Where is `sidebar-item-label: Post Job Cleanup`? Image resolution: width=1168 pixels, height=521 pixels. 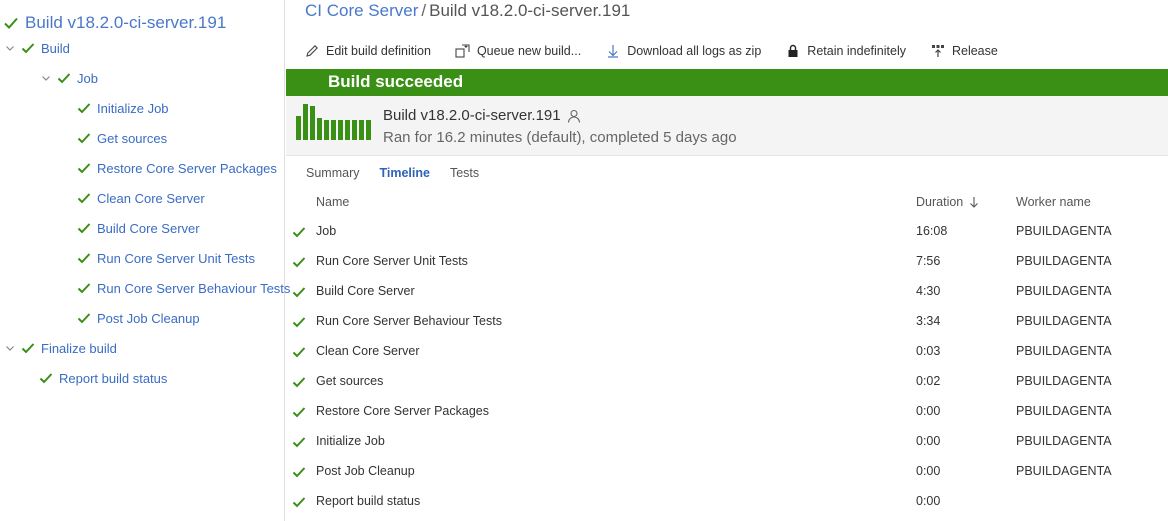
sidebar-item-label: Post Job Cleanup is located at coordinates (148, 318).